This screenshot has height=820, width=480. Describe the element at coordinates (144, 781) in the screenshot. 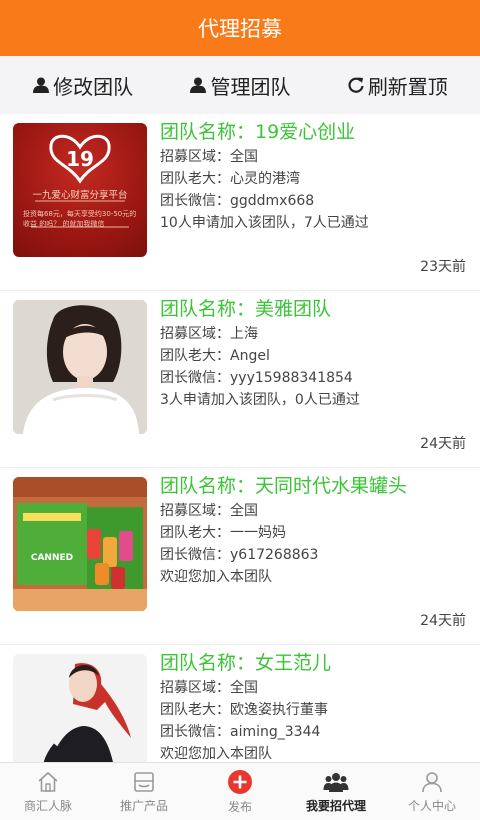

I see `shop-icon` at that location.